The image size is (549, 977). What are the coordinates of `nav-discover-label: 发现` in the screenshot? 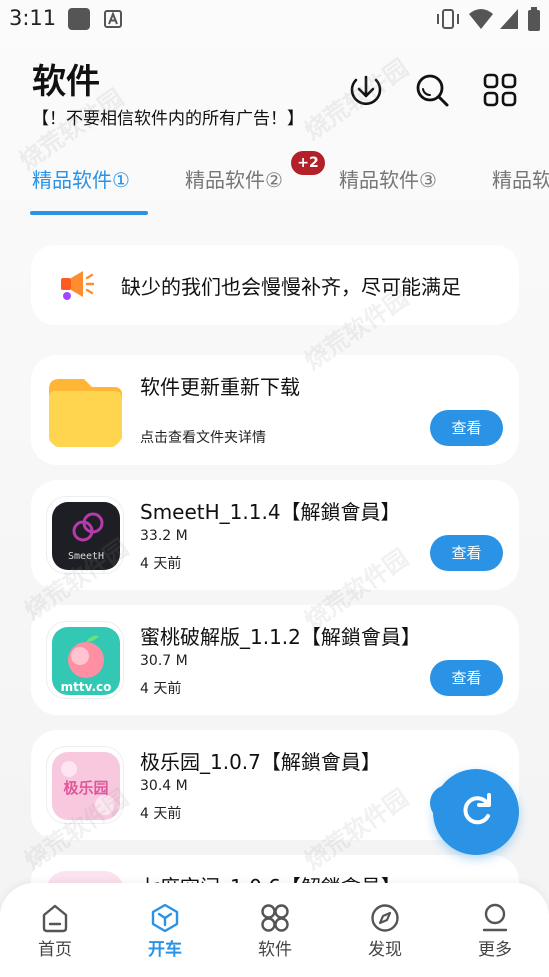 It's located at (385, 950).